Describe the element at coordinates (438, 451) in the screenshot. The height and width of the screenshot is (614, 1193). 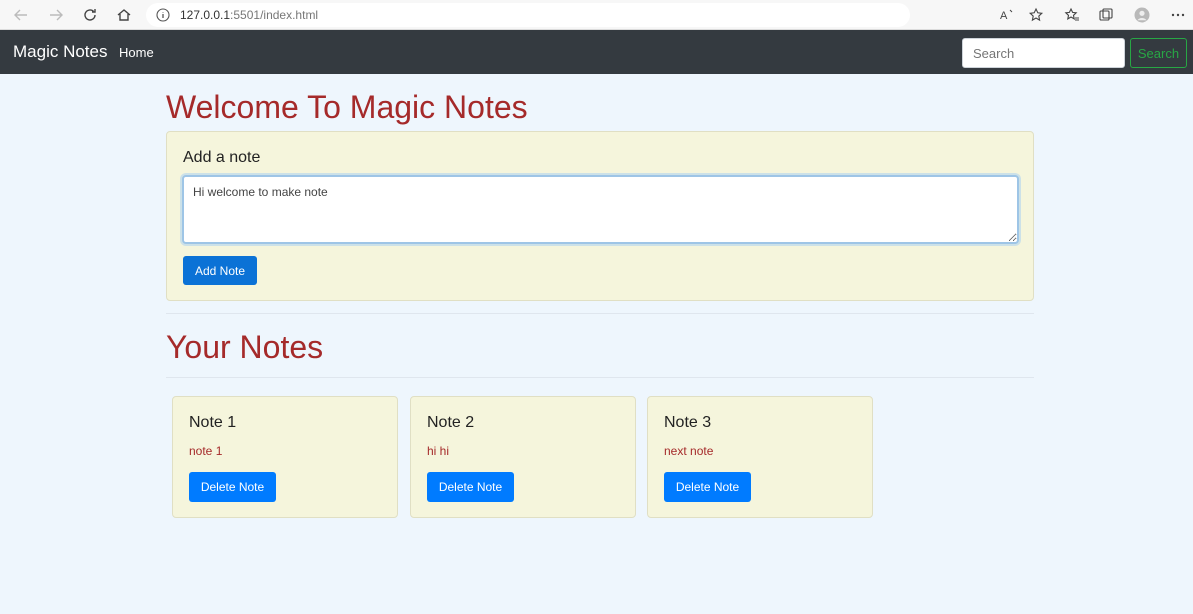
I see `note-text: hi hi` at that location.